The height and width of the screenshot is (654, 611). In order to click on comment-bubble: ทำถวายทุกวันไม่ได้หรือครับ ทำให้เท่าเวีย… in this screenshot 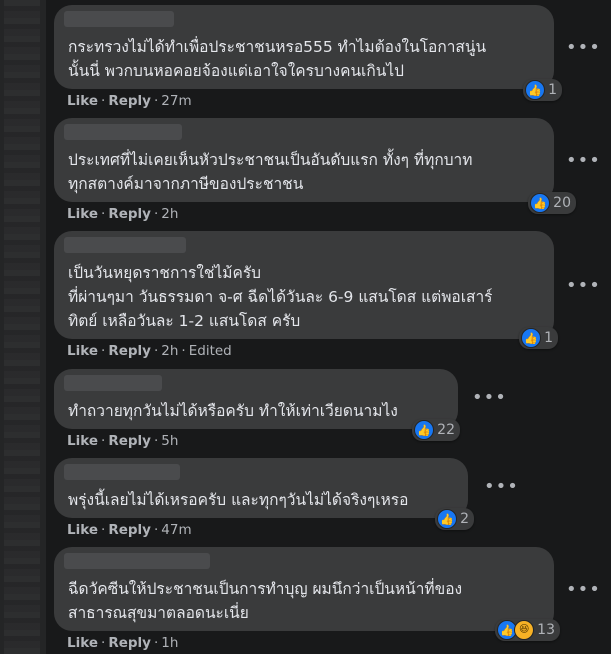, I will do `click(257, 405)`.